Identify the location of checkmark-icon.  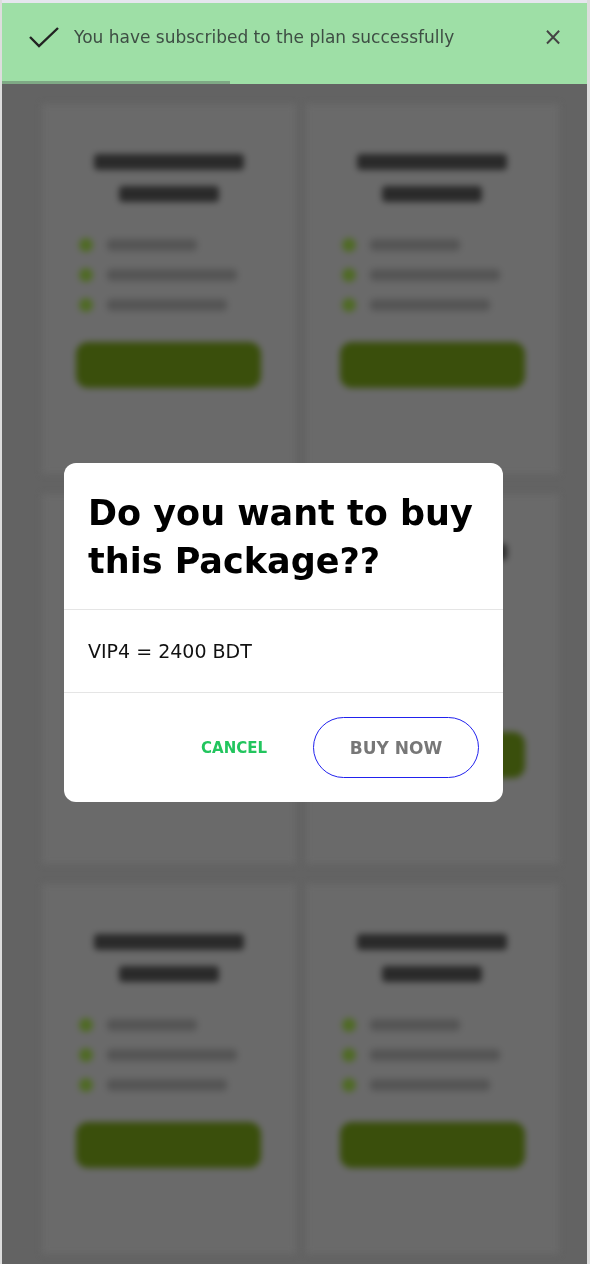
(44, 37).